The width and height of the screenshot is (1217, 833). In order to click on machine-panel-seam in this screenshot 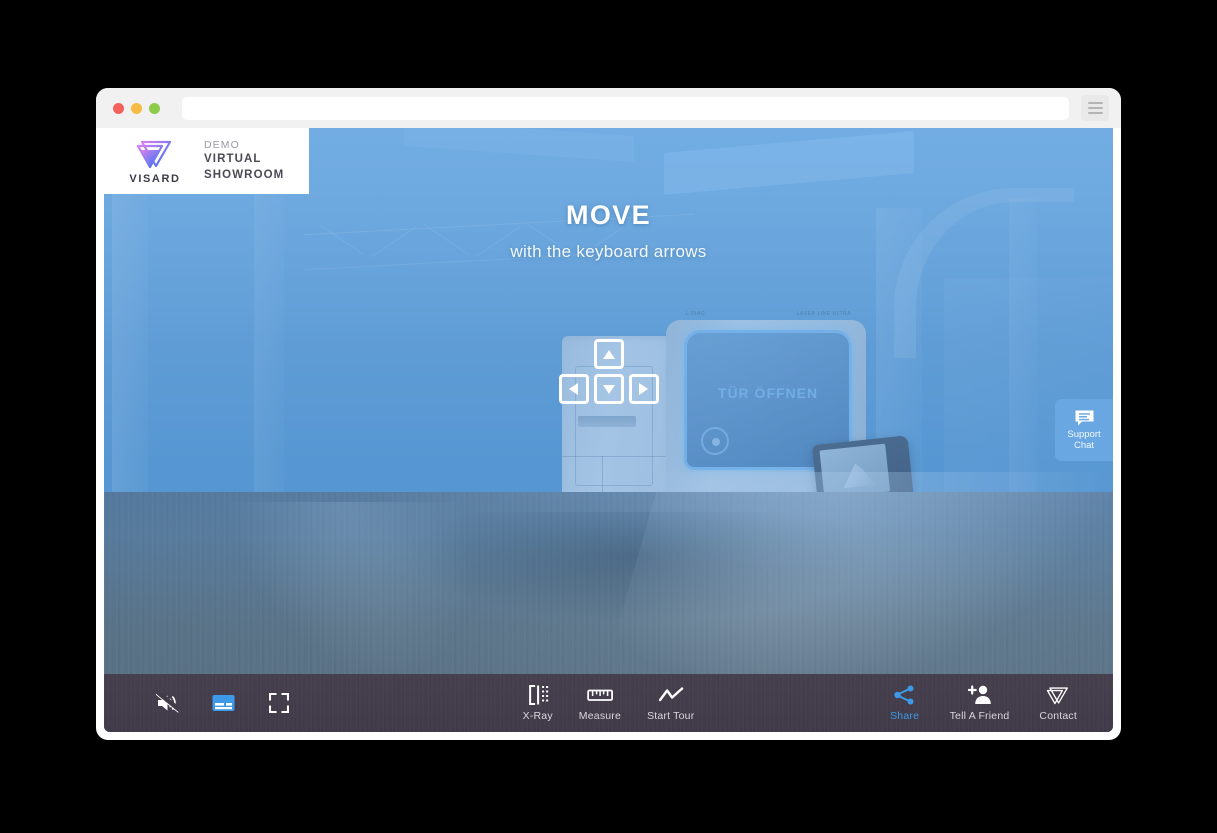, I will do `click(618, 456)`.